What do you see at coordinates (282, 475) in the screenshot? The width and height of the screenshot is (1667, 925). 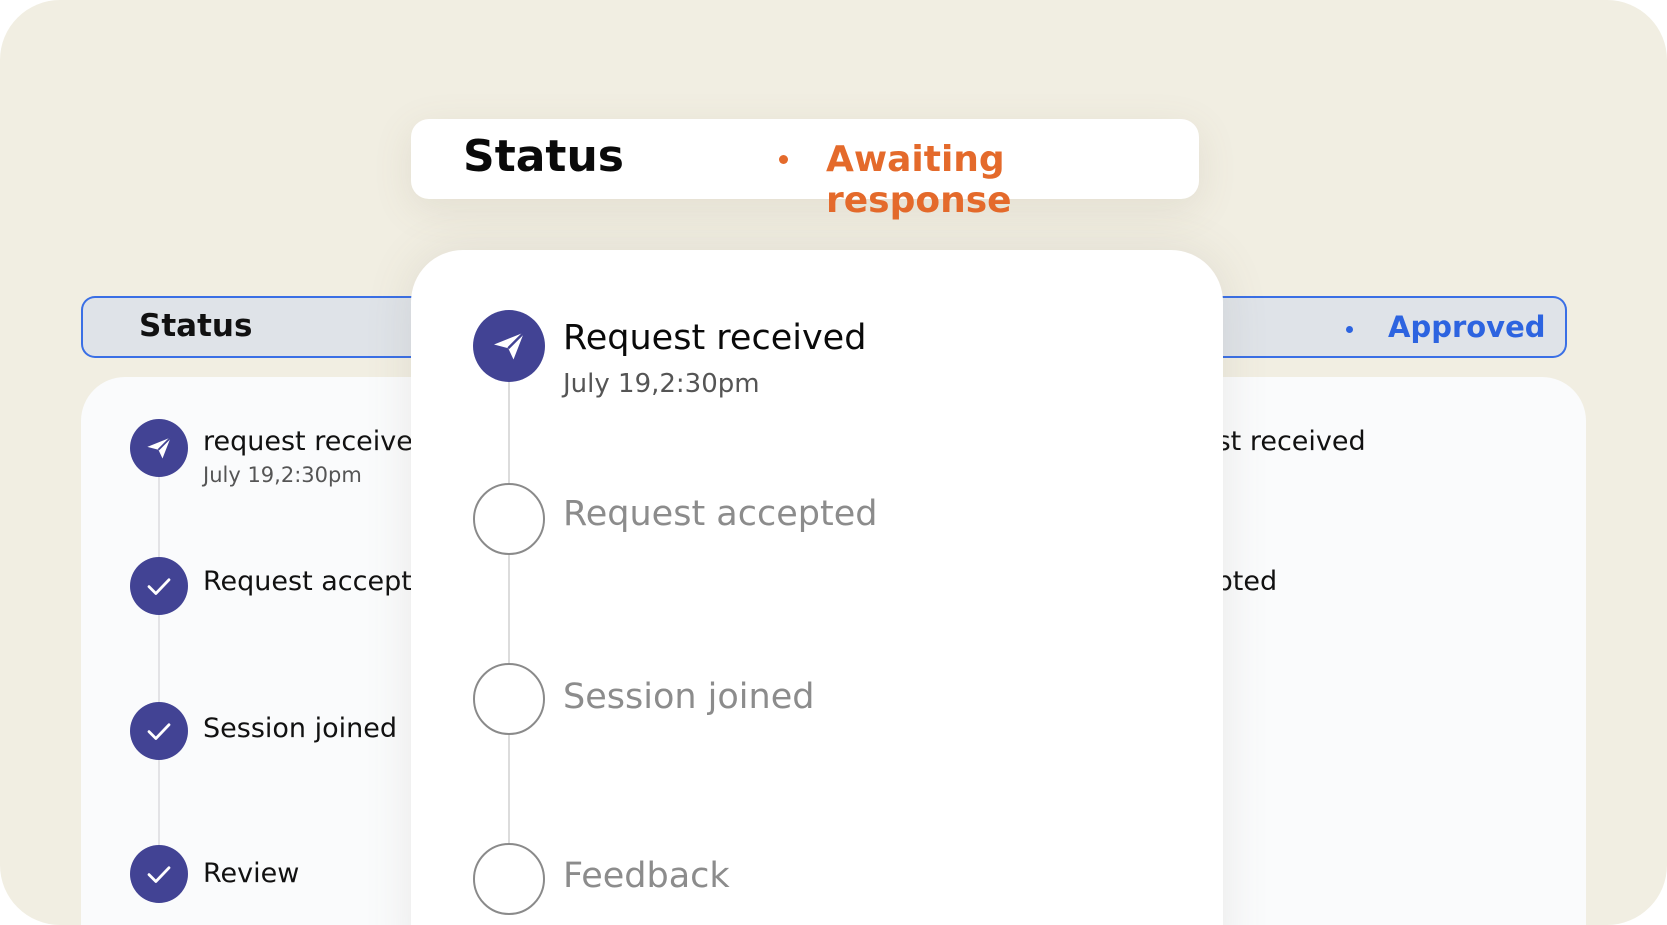 I see `background-step-timestamp: July 19,2:30pm` at bounding box center [282, 475].